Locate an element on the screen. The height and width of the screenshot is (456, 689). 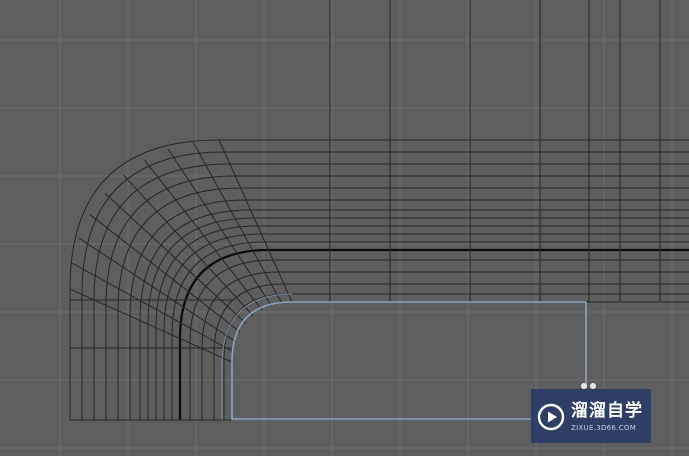
watermark-title: 溜溜自学 is located at coordinates (607, 410).